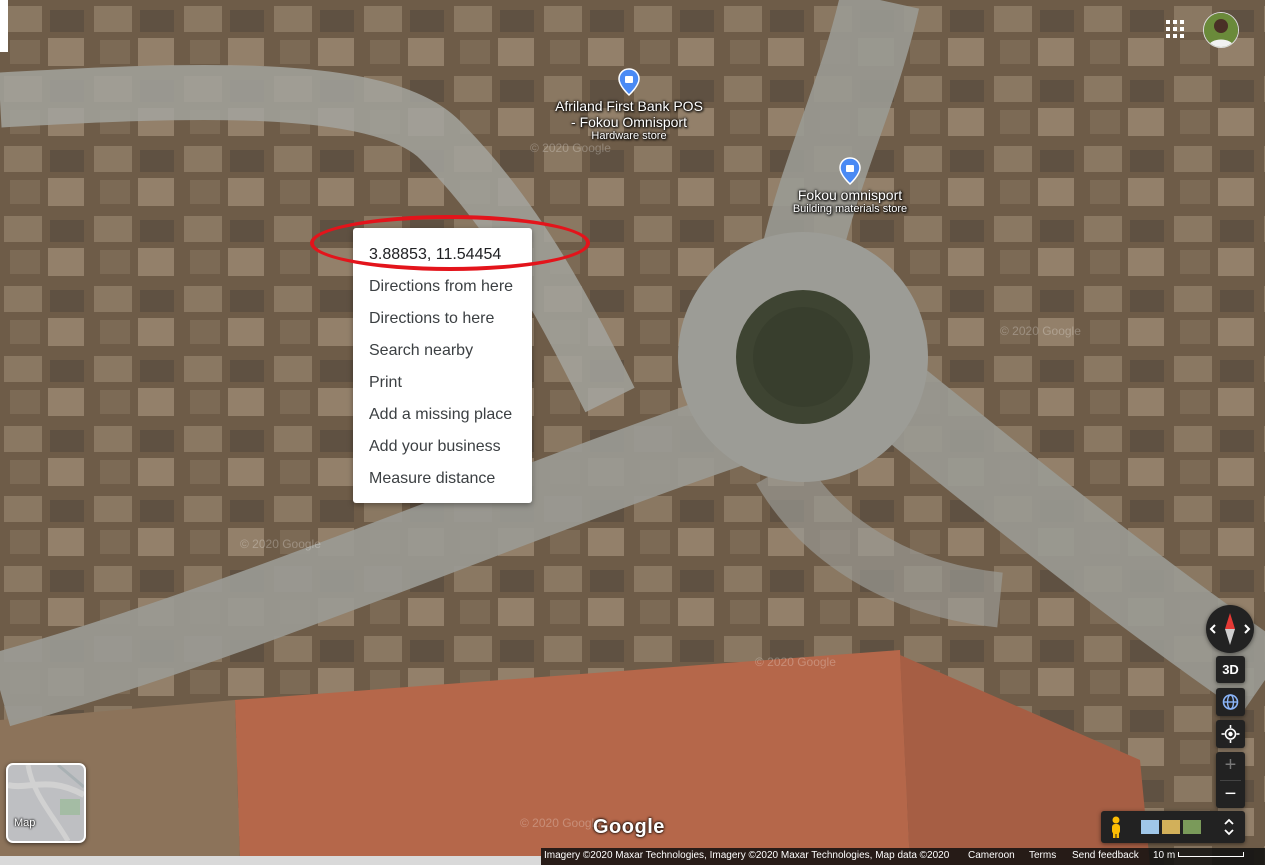  I want to click on menu-item-directions-to: Directions to here, so click(442, 319).